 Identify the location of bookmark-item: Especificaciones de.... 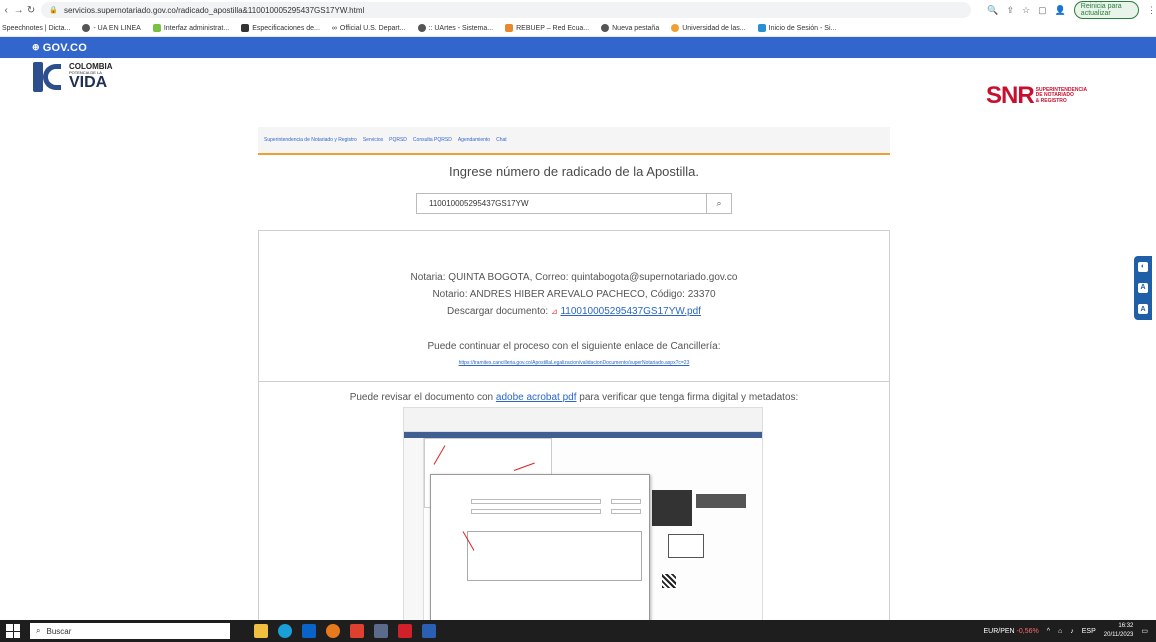
(280, 28).